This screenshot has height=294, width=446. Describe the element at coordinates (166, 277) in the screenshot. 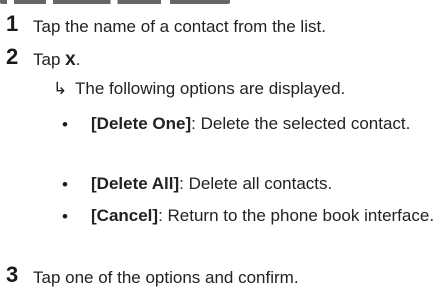

I see `step-text-3: Tap one of the options and confirm.` at that location.